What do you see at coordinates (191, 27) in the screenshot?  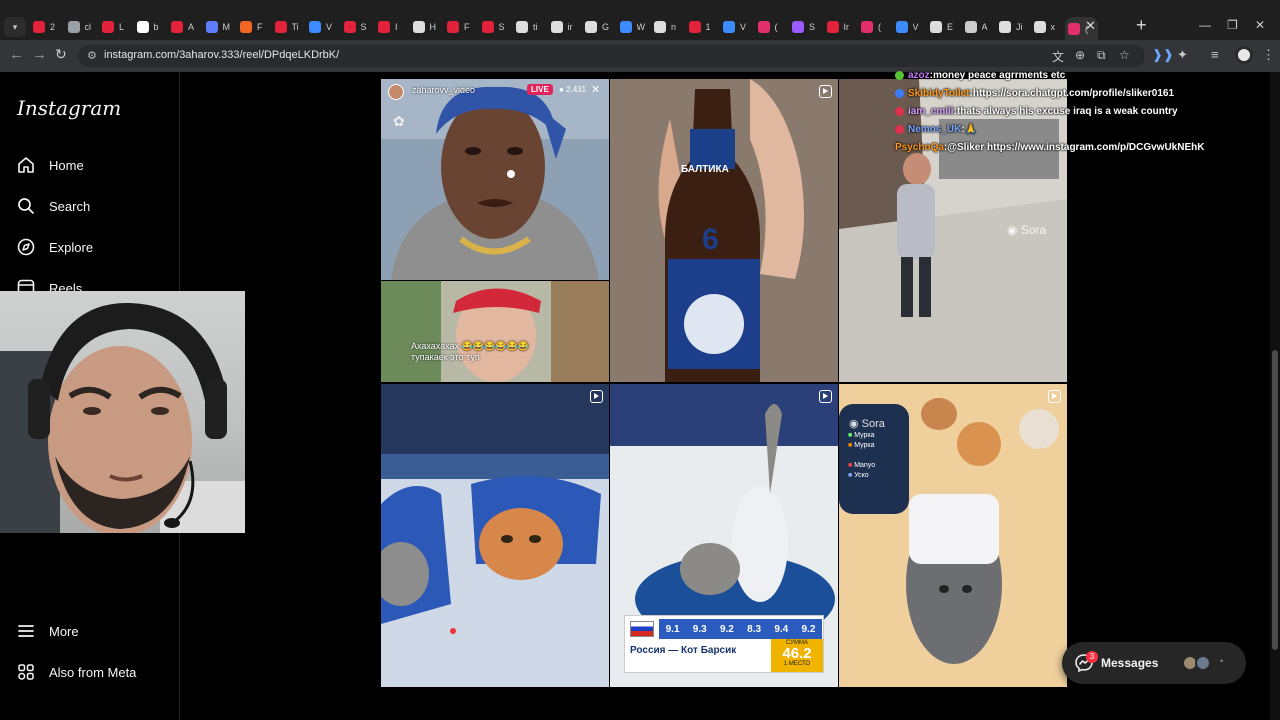 I see `tab-title: A` at bounding box center [191, 27].